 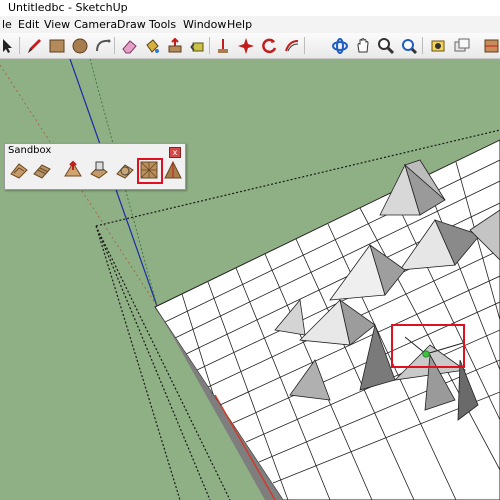 I want to click on sandbox-toolbar: Sandbox x, so click(x=95, y=166).